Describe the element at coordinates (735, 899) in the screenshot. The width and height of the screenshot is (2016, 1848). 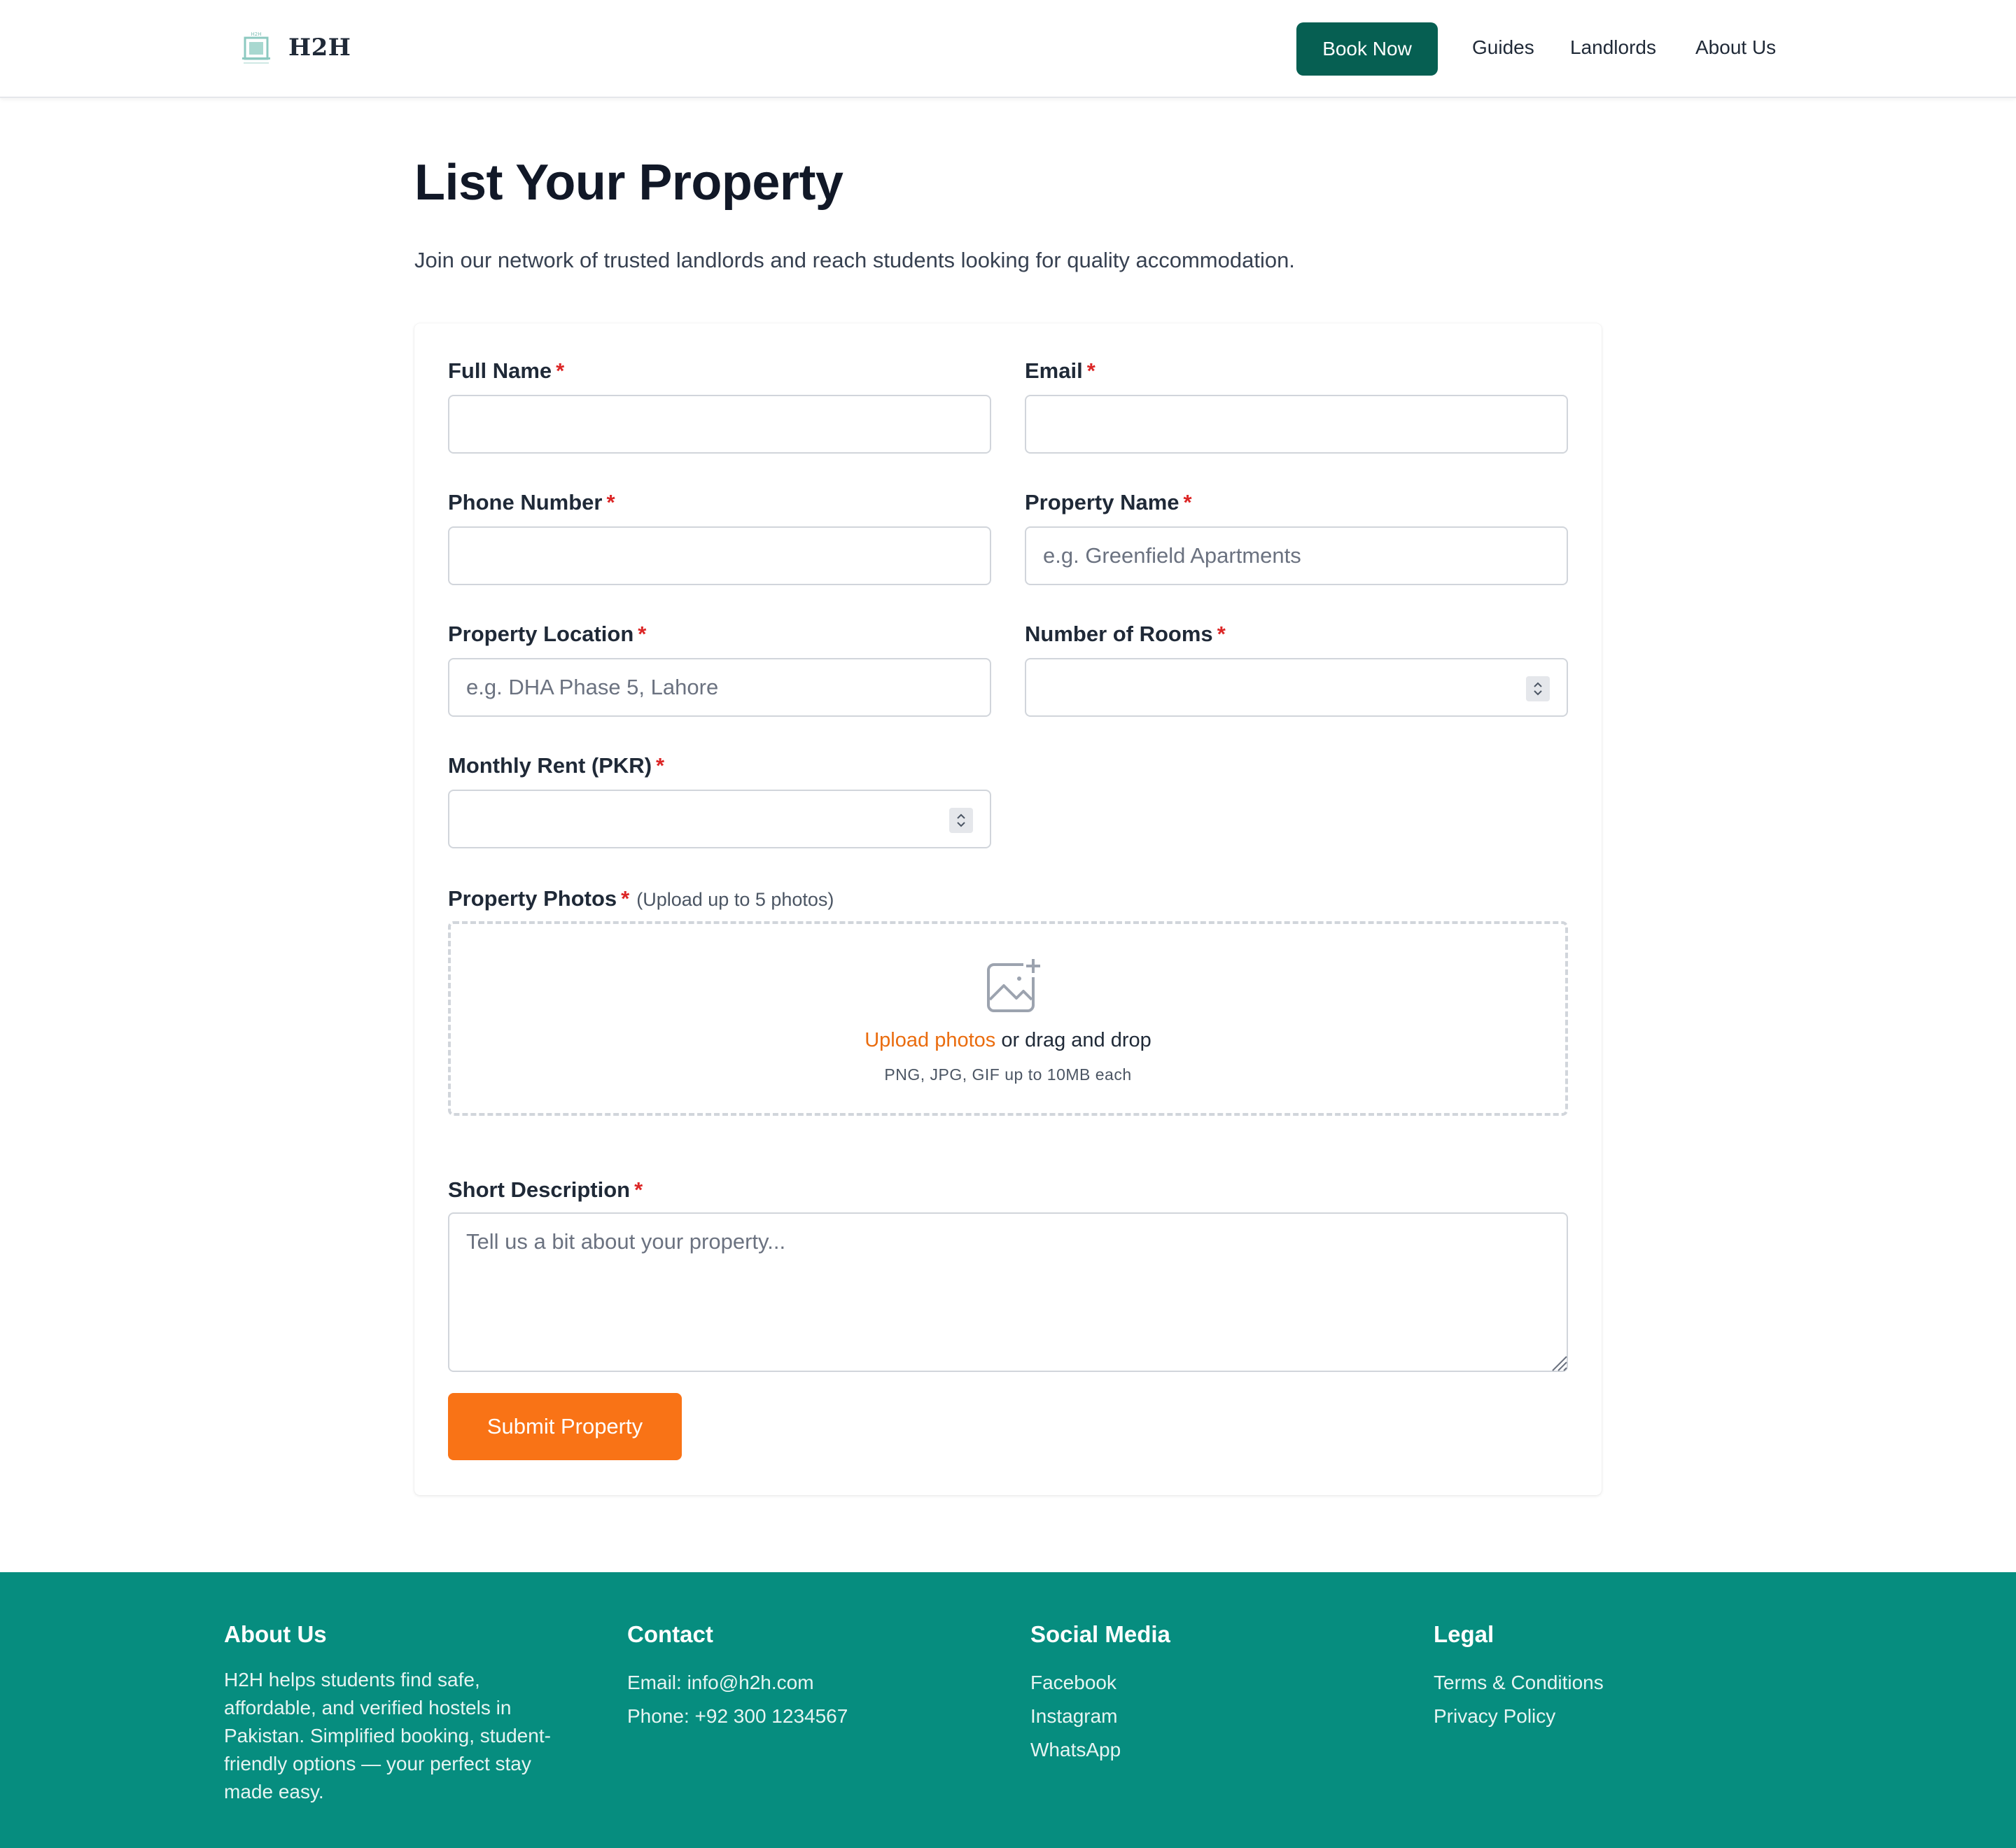
I see `photos-hint: (Upload up to 5 photos)` at that location.